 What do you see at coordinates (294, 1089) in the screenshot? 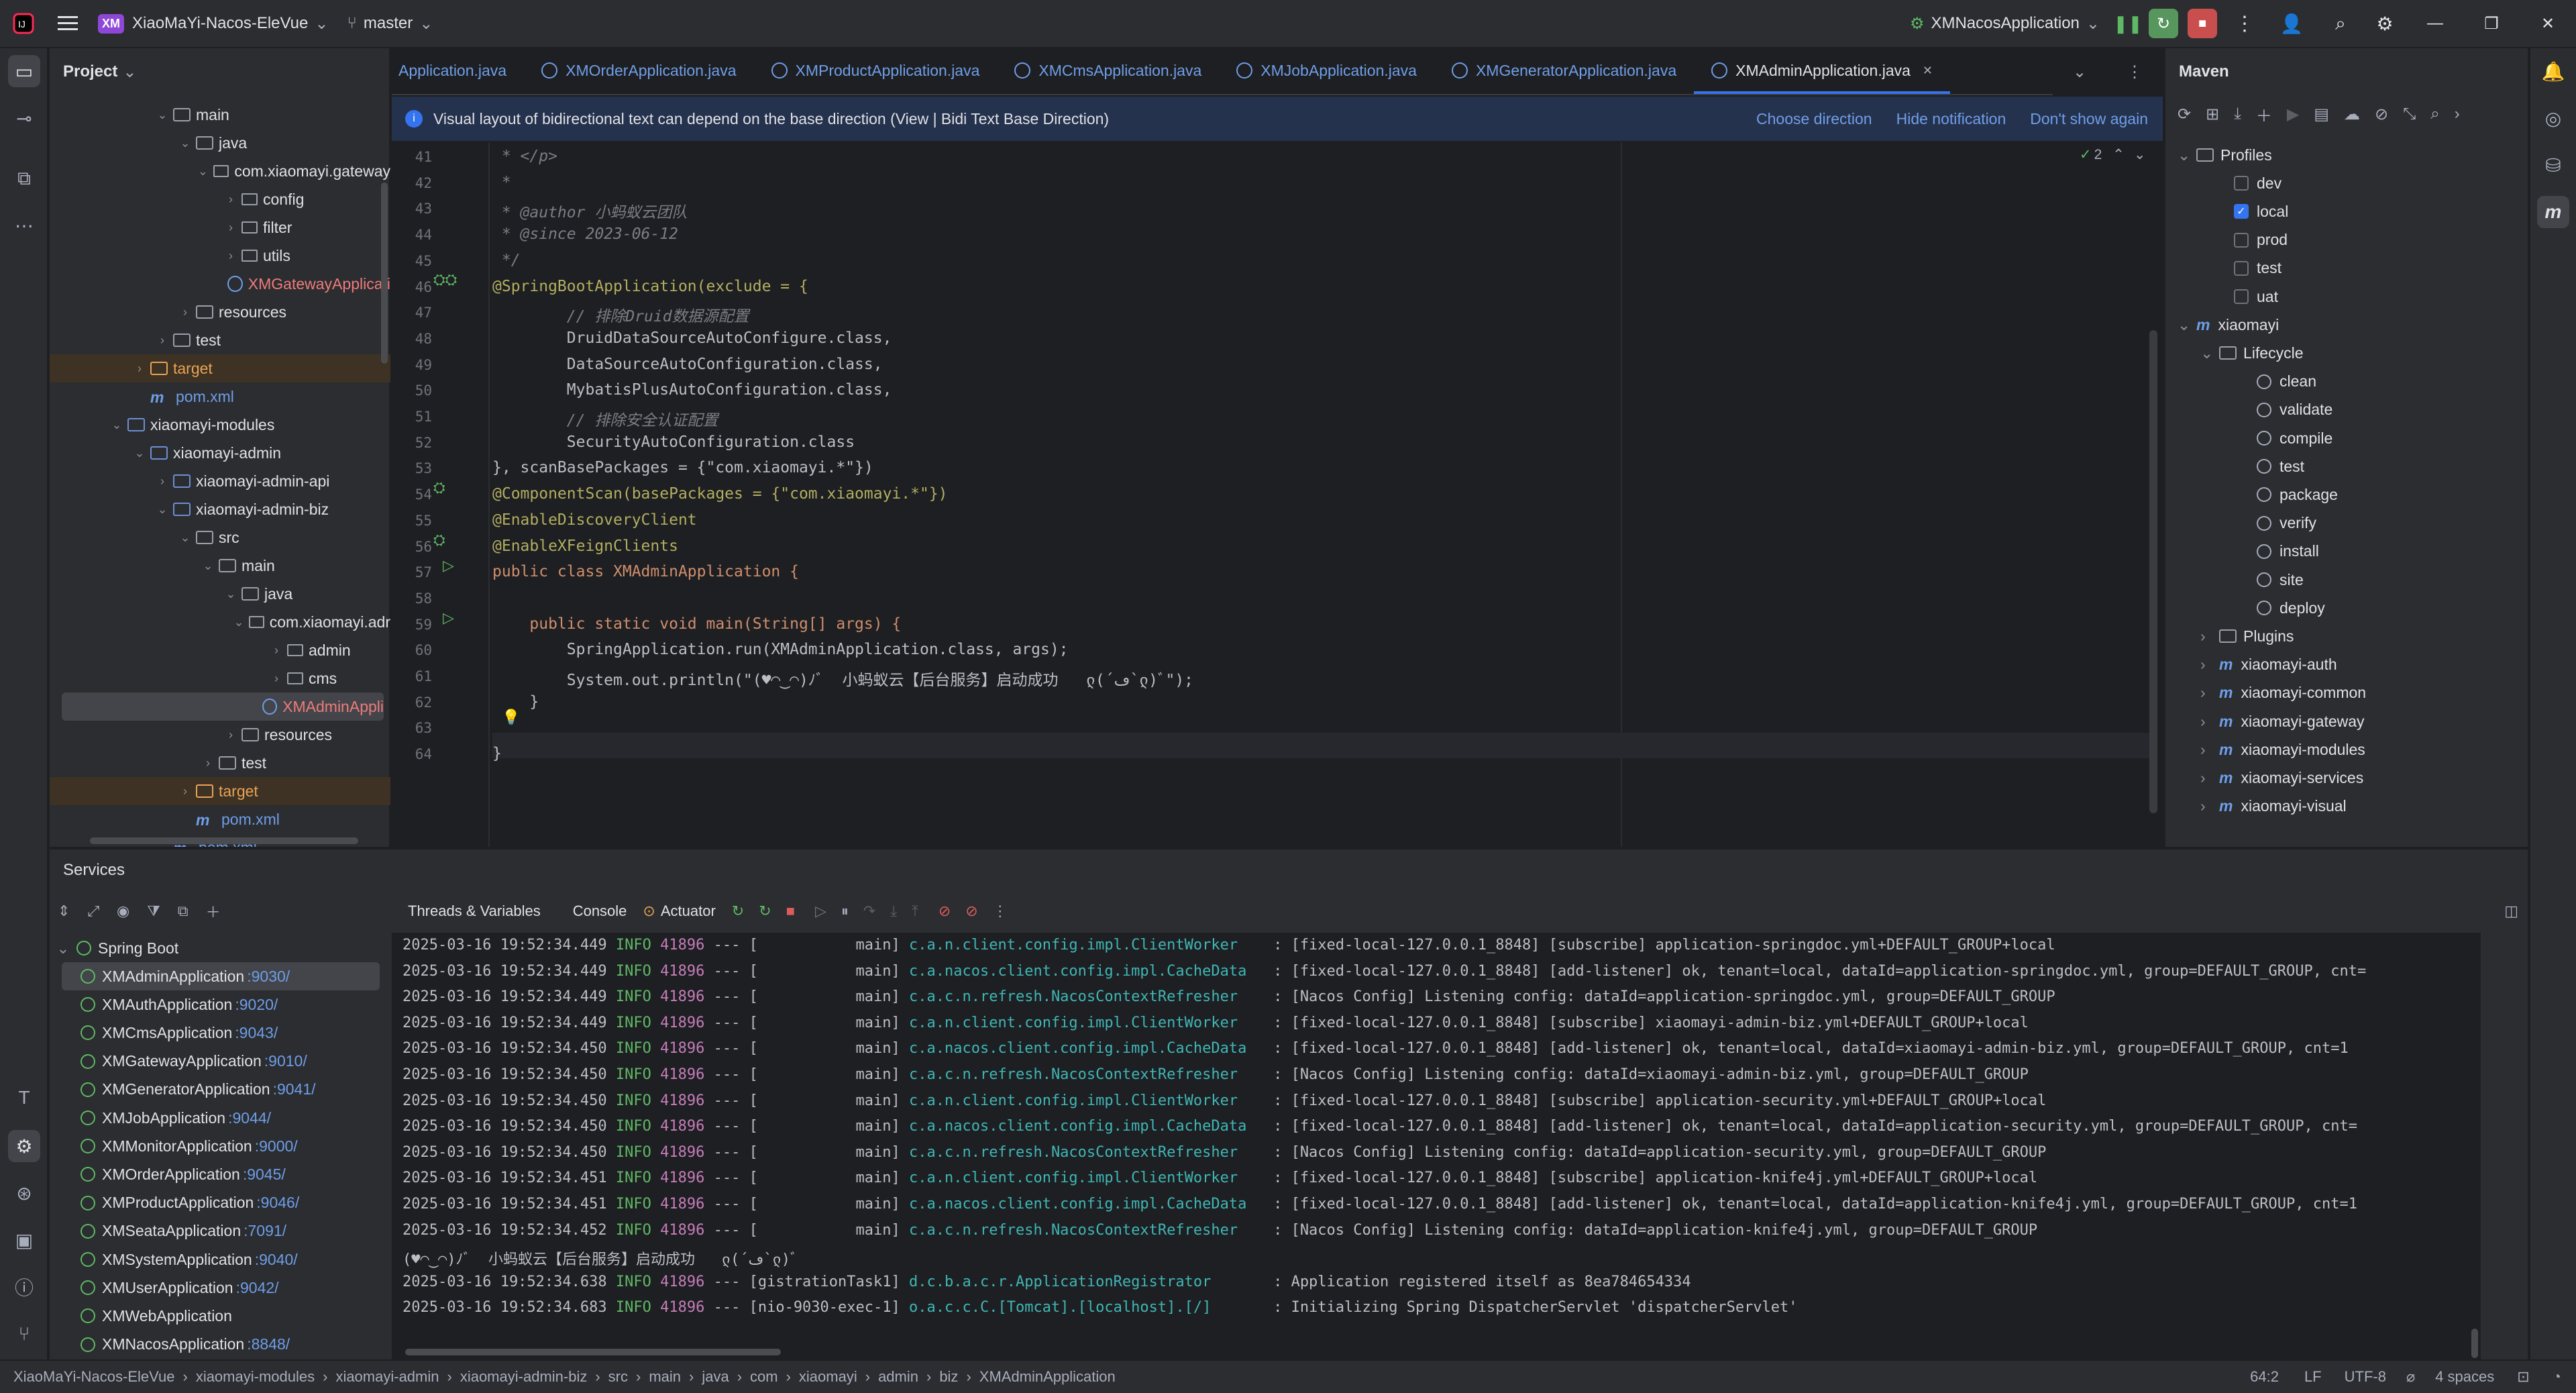
I see `service-port: :9041/` at bounding box center [294, 1089].